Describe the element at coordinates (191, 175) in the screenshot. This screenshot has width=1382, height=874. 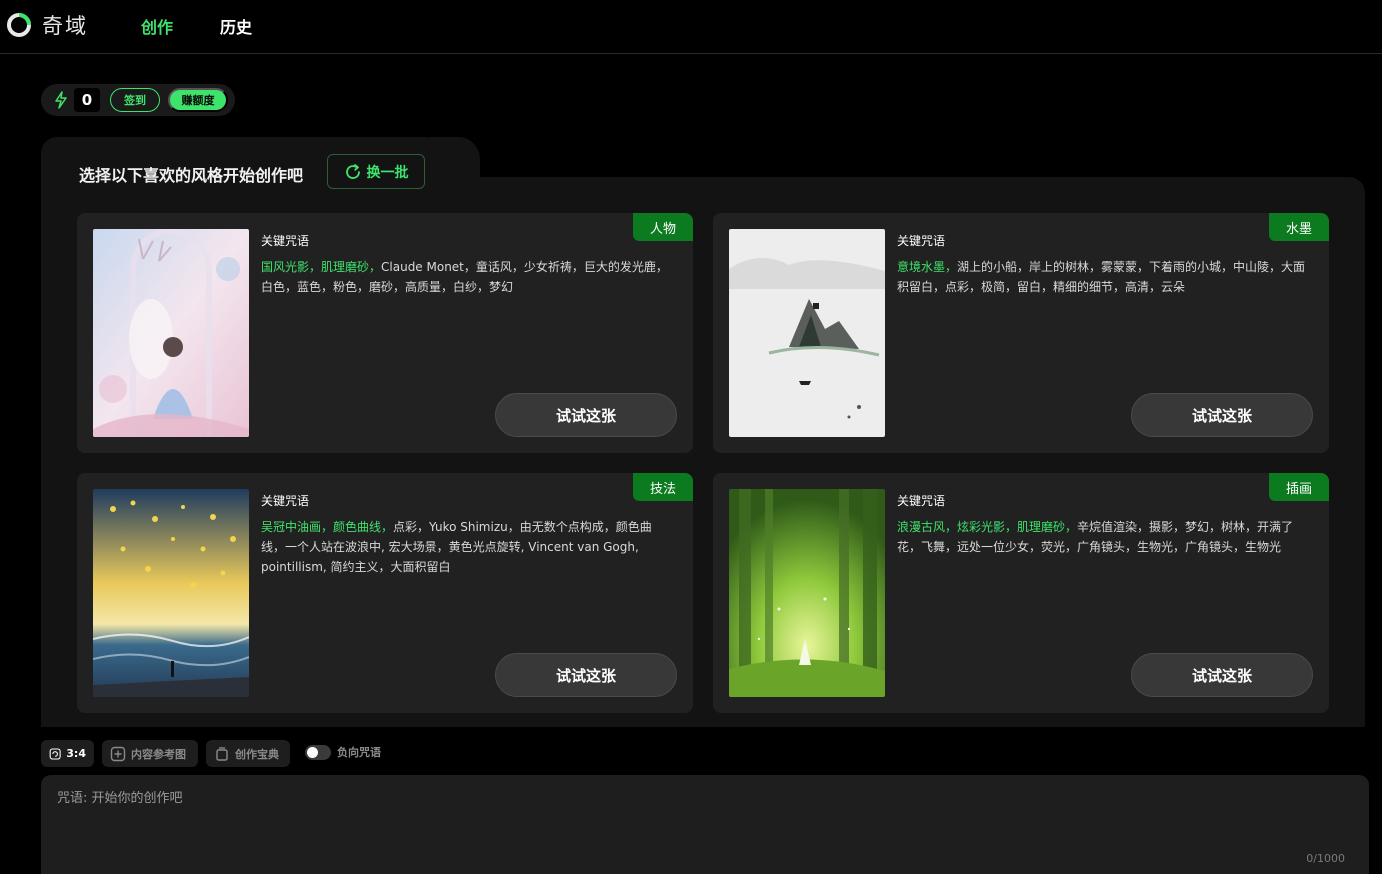
I see `panel-title: 选择以下喜欢的风格开始创作吧` at that location.